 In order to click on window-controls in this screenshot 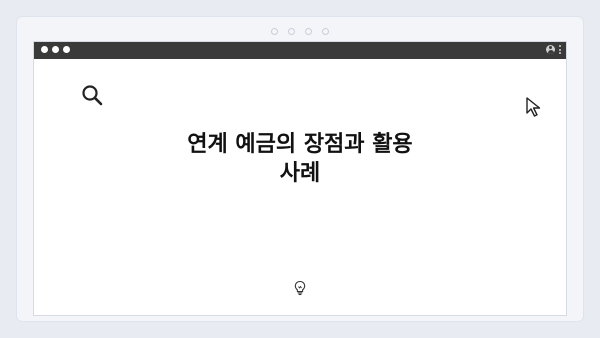, I will do `click(55, 49)`.